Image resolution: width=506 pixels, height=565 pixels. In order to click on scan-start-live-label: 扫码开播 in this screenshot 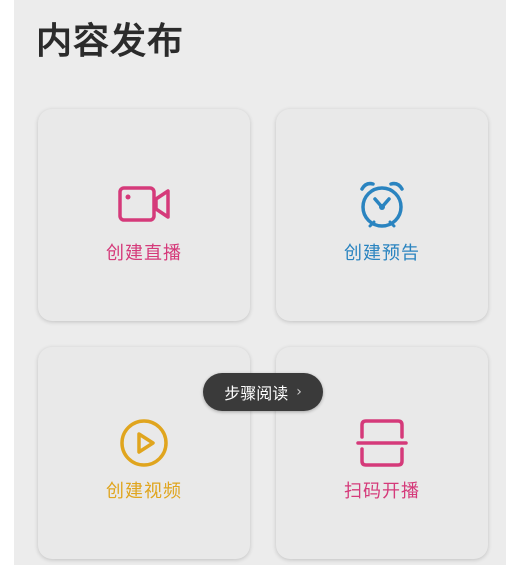, I will do `click(382, 491)`.